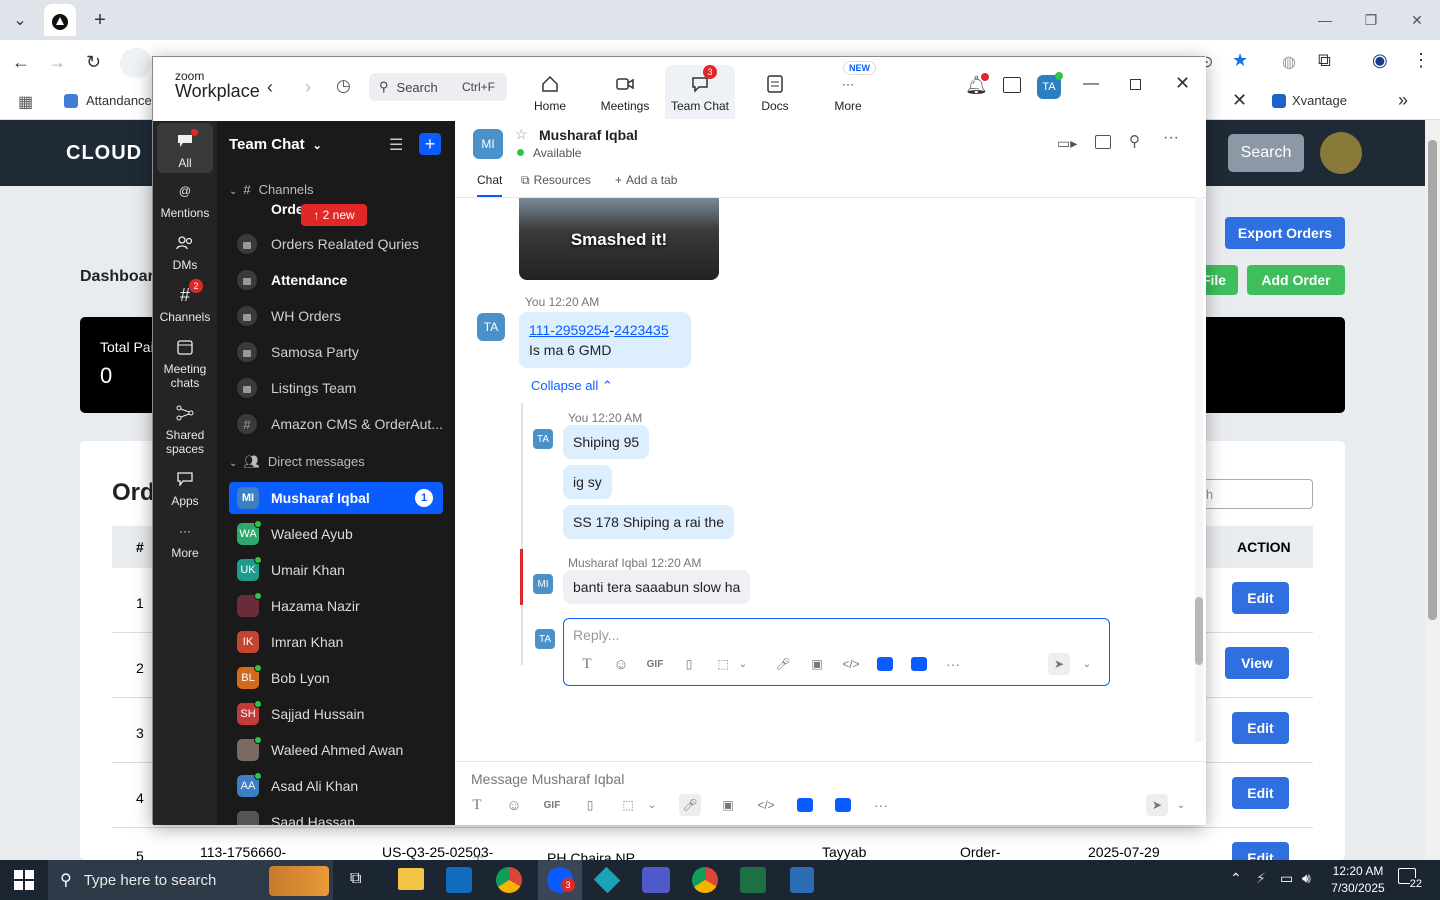 The height and width of the screenshot is (900, 1440). What do you see at coordinates (646, 180) in the screenshot?
I see `tab-add: + Add a tab` at bounding box center [646, 180].